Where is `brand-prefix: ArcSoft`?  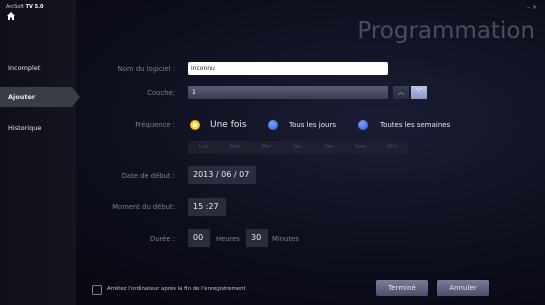
brand-prefix: ArcSoft is located at coordinates (15, 7).